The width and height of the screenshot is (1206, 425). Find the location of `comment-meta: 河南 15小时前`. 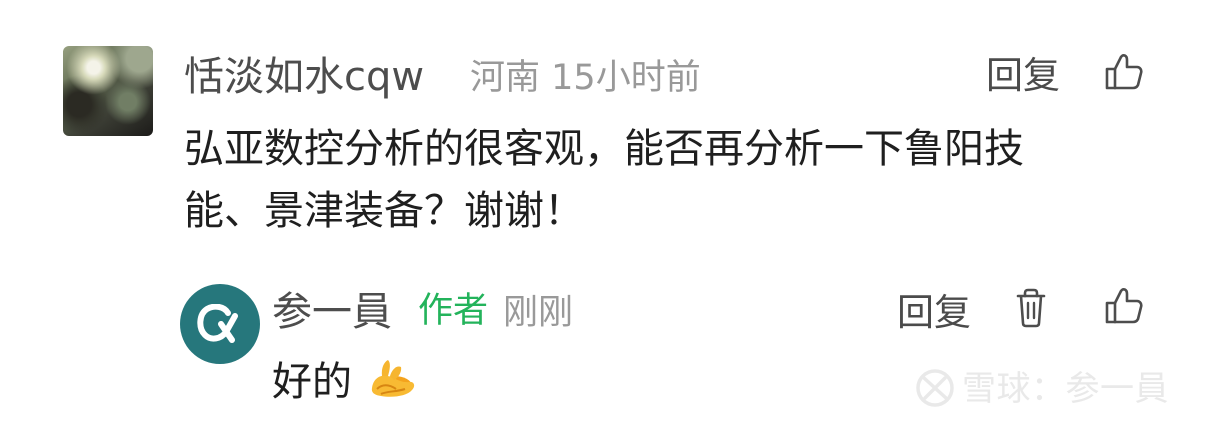

comment-meta: 河南 15小时前 is located at coordinates (585, 78).